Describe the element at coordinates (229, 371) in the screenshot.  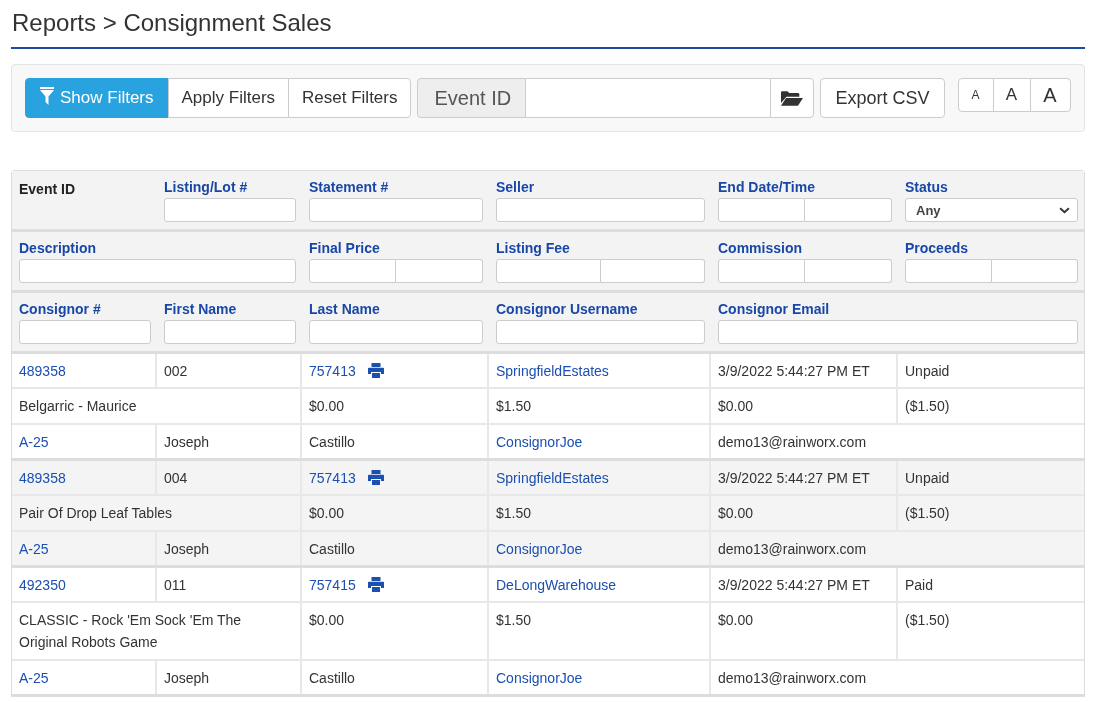
I see `table-cell: 002` at that location.